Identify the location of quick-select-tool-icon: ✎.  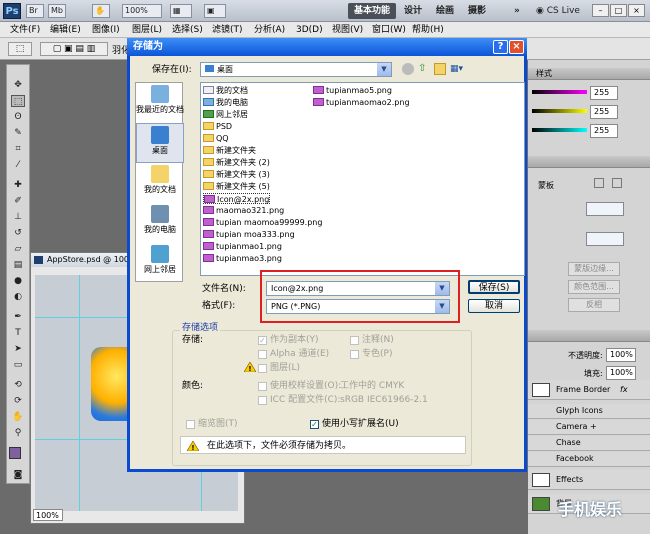
(18, 133).